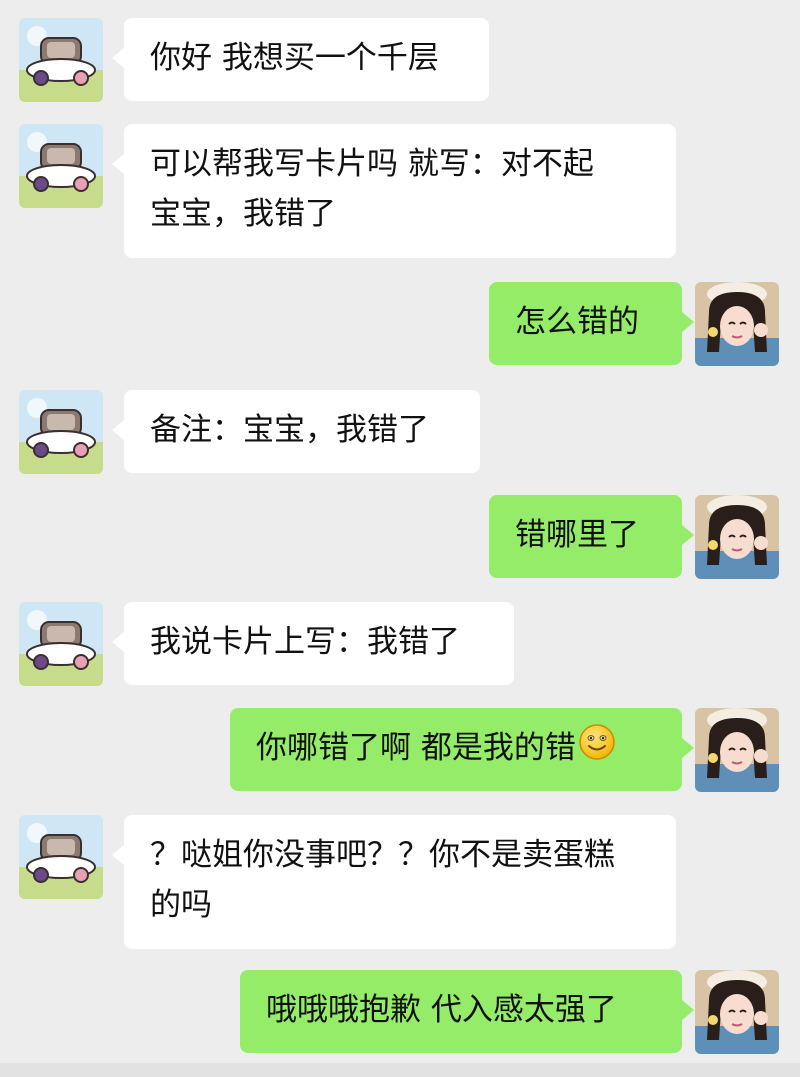  Describe the element at coordinates (416, 748) in the screenshot. I see `message-text: 你哪错了啊 都是我的错` at that location.